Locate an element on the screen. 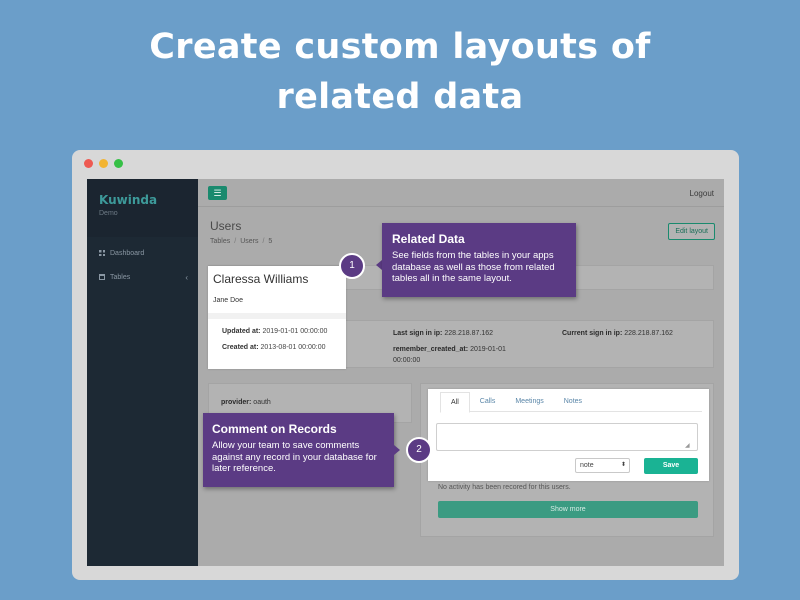  updated-at-field: Updated at: 2019-01-01 00:00:00 is located at coordinates (274, 331).